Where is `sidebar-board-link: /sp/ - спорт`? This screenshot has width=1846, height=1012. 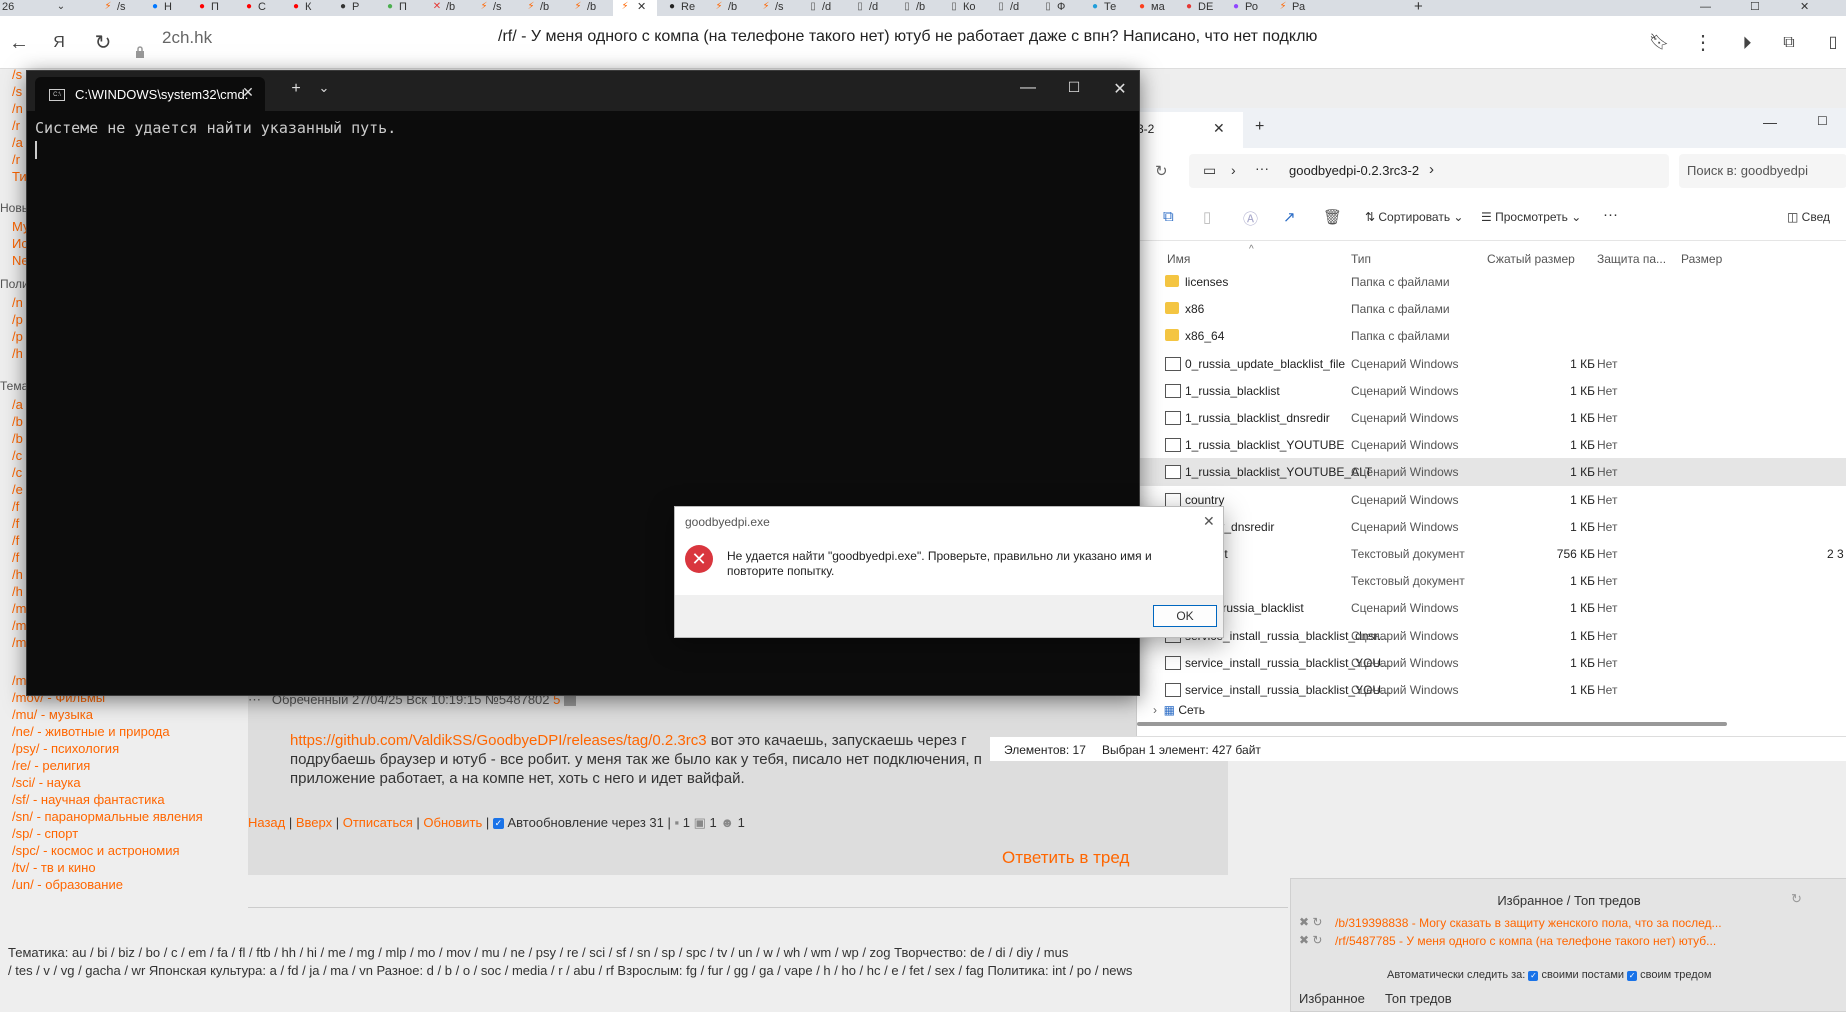
sidebar-board-link: /sp/ - спорт is located at coordinates (45, 833).